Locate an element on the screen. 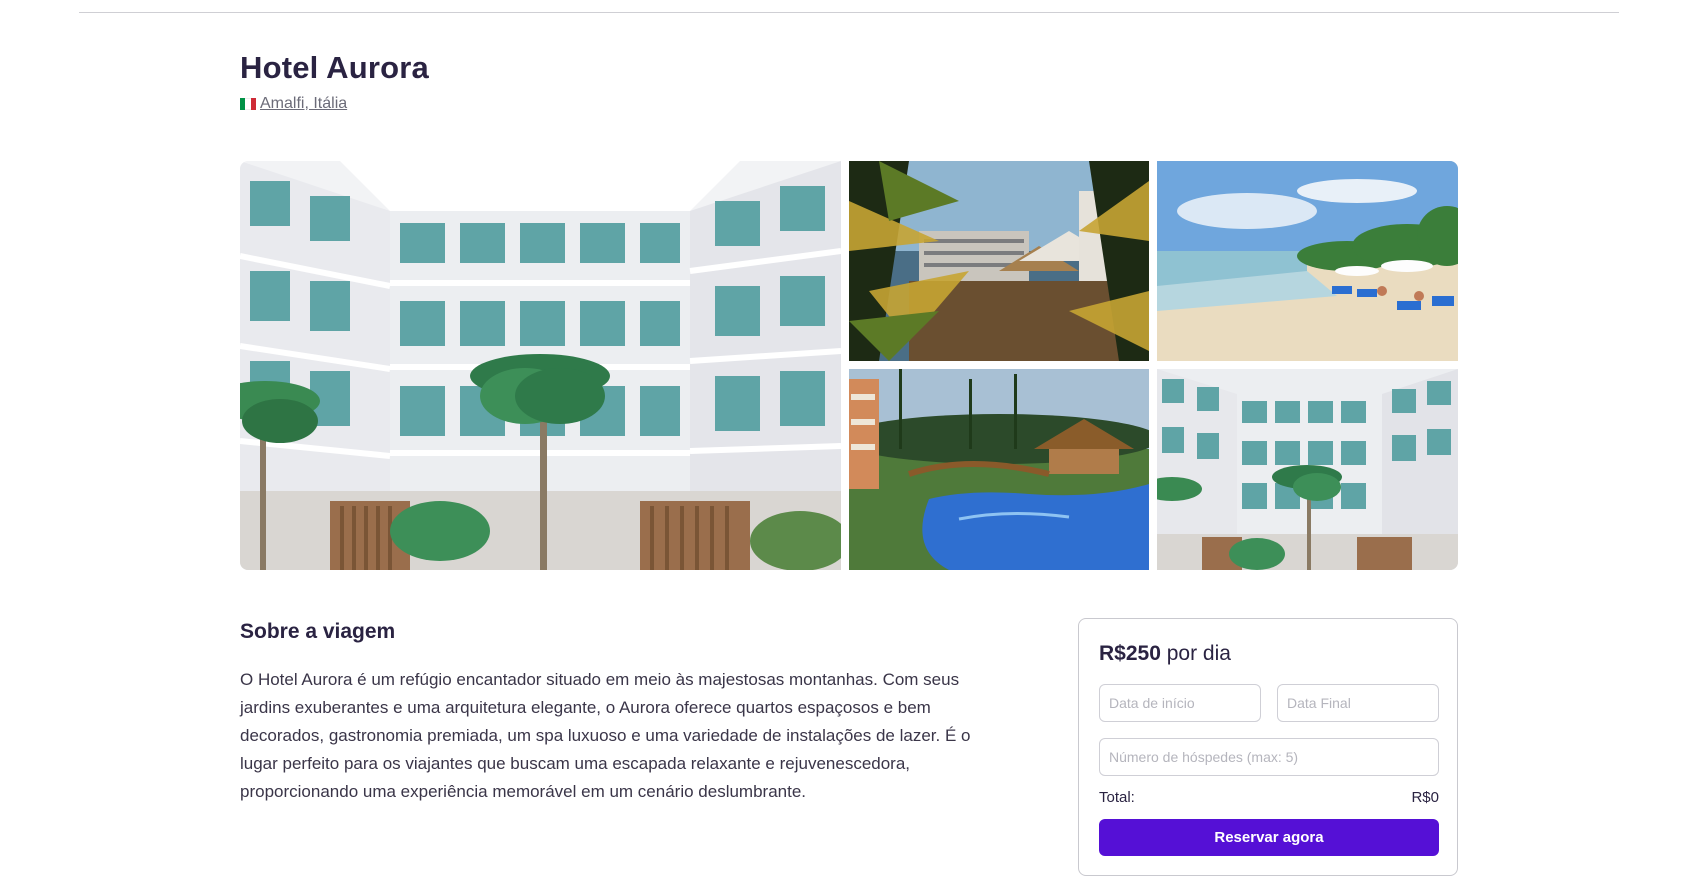 The width and height of the screenshot is (1696, 885). pool-photo is located at coordinates (999, 469).